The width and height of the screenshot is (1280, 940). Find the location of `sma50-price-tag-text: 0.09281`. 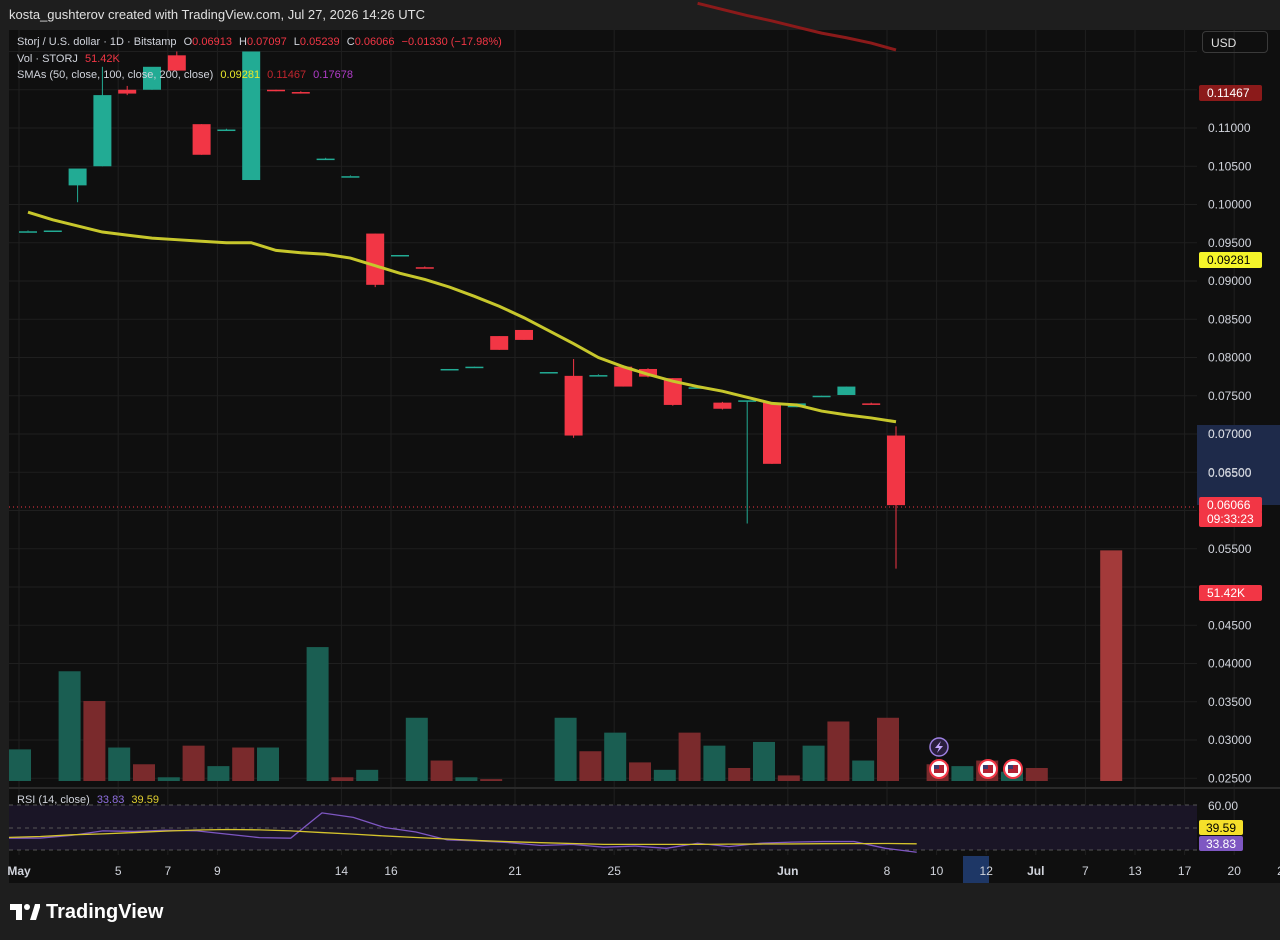

sma50-price-tag-text: 0.09281 is located at coordinates (1229, 260).